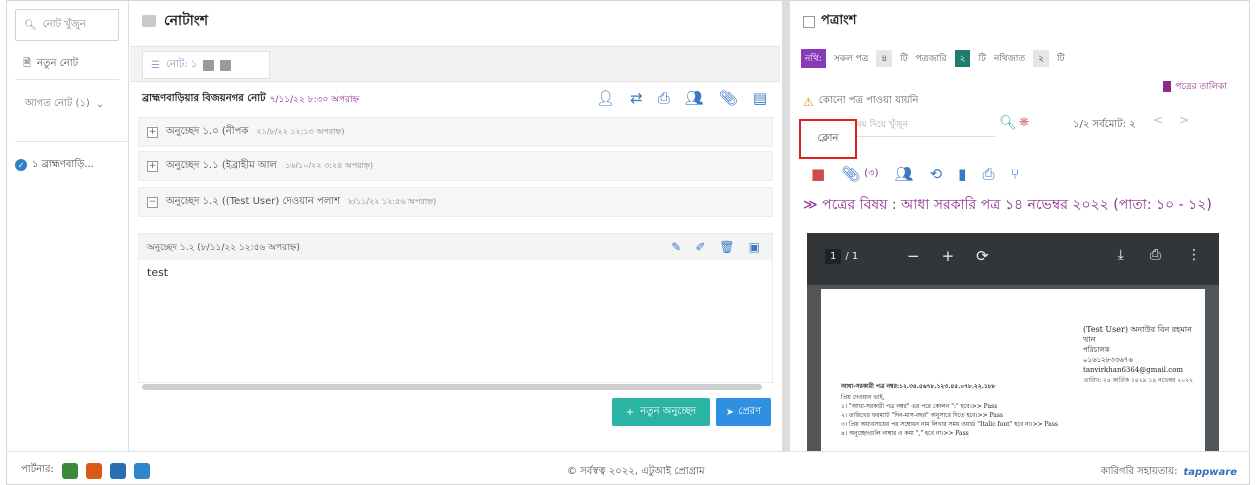 The width and height of the screenshot is (1256, 485). Describe the element at coordinates (117, 470) in the screenshot. I see `ict-logo-icon` at that location.